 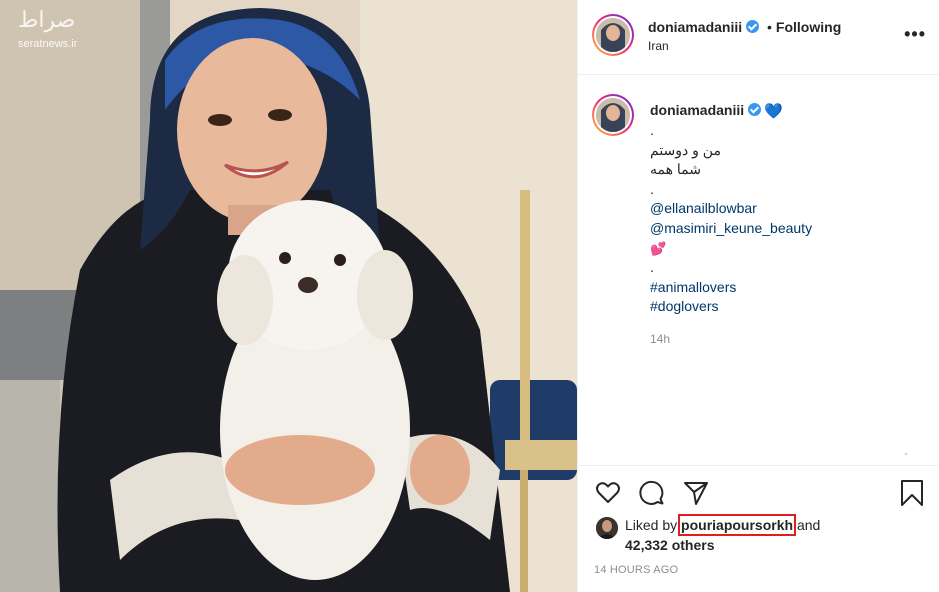 I want to click on mention-link: @ellanailblowbar, so click(x=785, y=209).